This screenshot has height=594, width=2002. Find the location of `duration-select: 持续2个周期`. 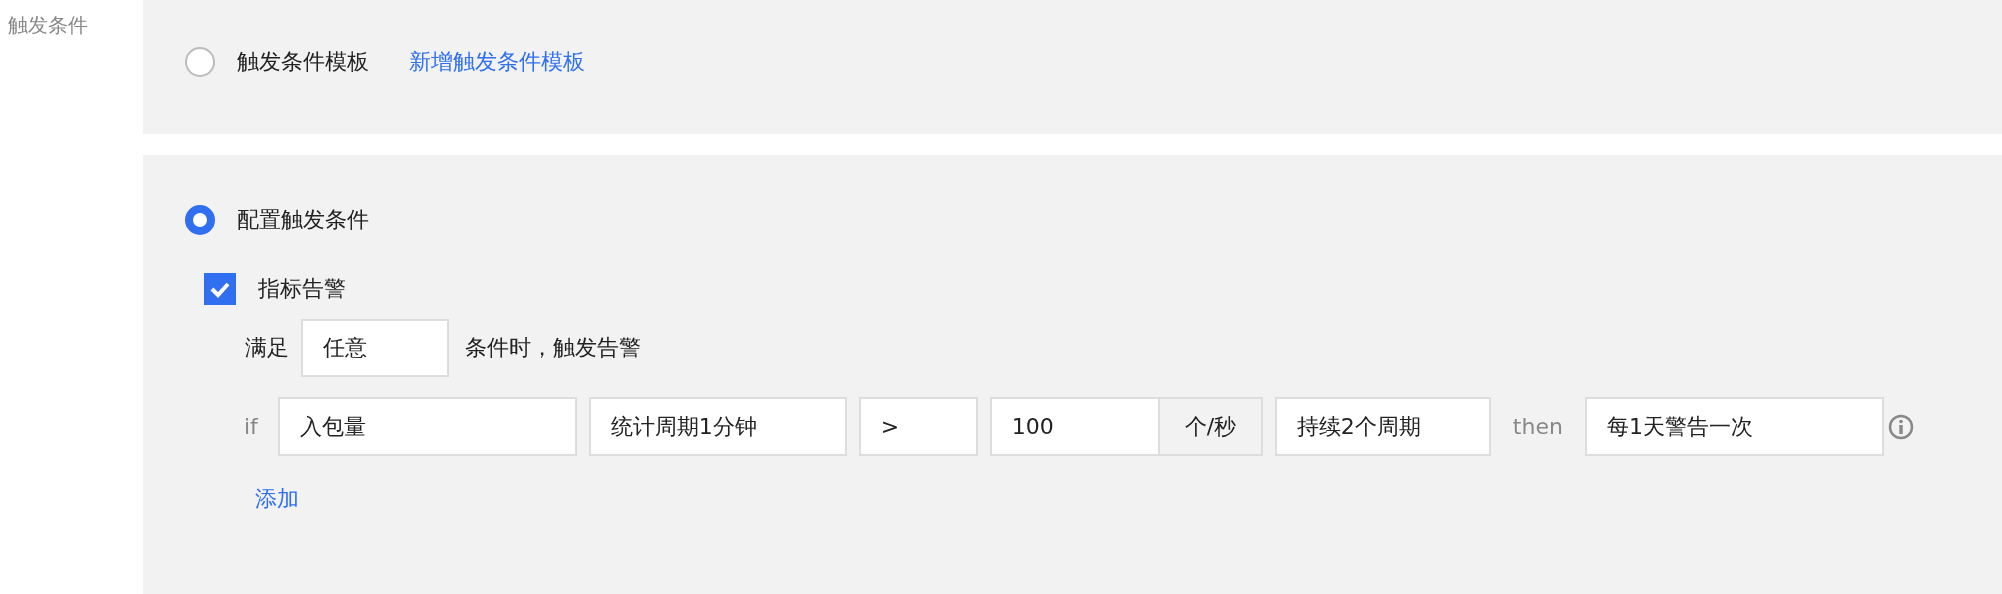

duration-select: 持续2个周期 is located at coordinates (1382, 426).